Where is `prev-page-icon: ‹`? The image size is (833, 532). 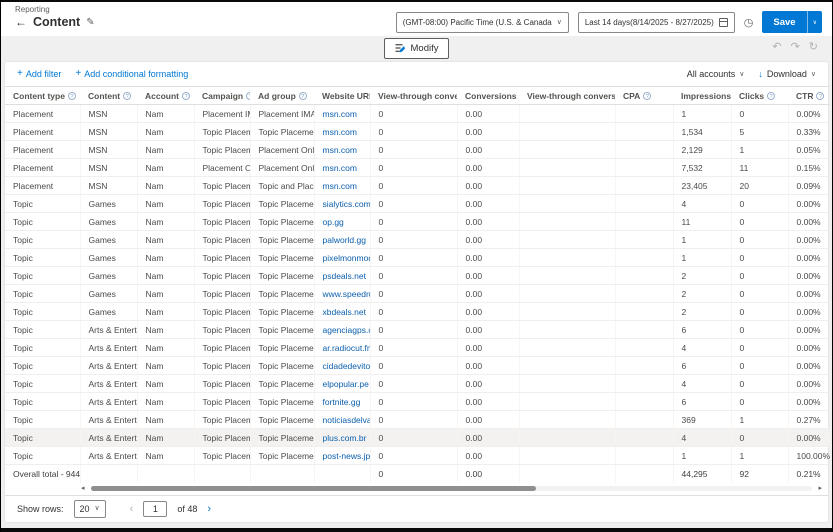 prev-page-icon: ‹ is located at coordinates (132, 509).